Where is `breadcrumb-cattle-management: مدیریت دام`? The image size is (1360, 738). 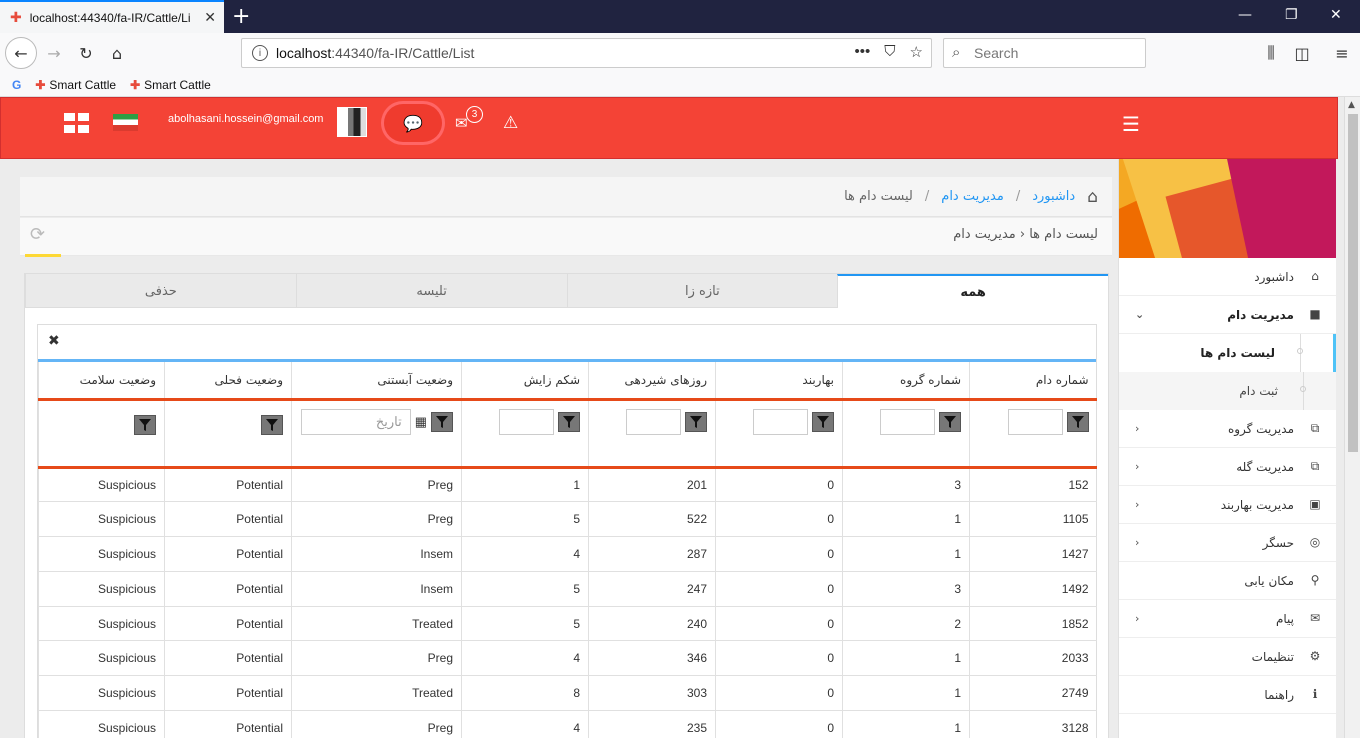 breadcrumb-cattle-management: مدیریت دام is located at coordinates (972, 196).